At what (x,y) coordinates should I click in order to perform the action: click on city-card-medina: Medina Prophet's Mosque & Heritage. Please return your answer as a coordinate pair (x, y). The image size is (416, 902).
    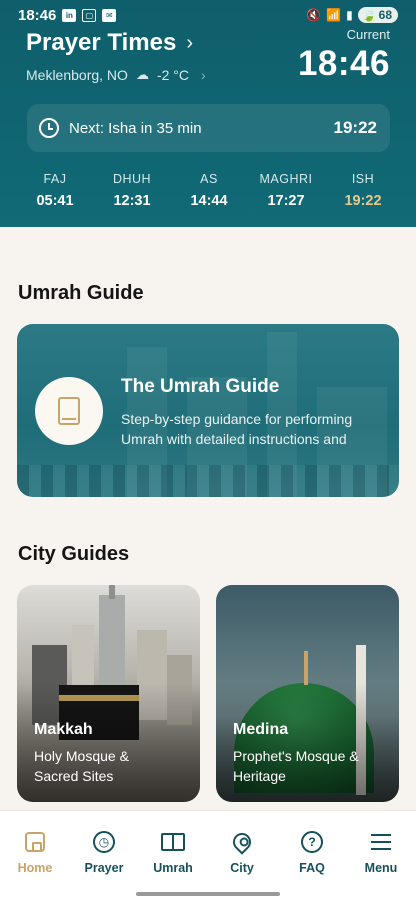
    Looking at the image, I should click on (307, 693).